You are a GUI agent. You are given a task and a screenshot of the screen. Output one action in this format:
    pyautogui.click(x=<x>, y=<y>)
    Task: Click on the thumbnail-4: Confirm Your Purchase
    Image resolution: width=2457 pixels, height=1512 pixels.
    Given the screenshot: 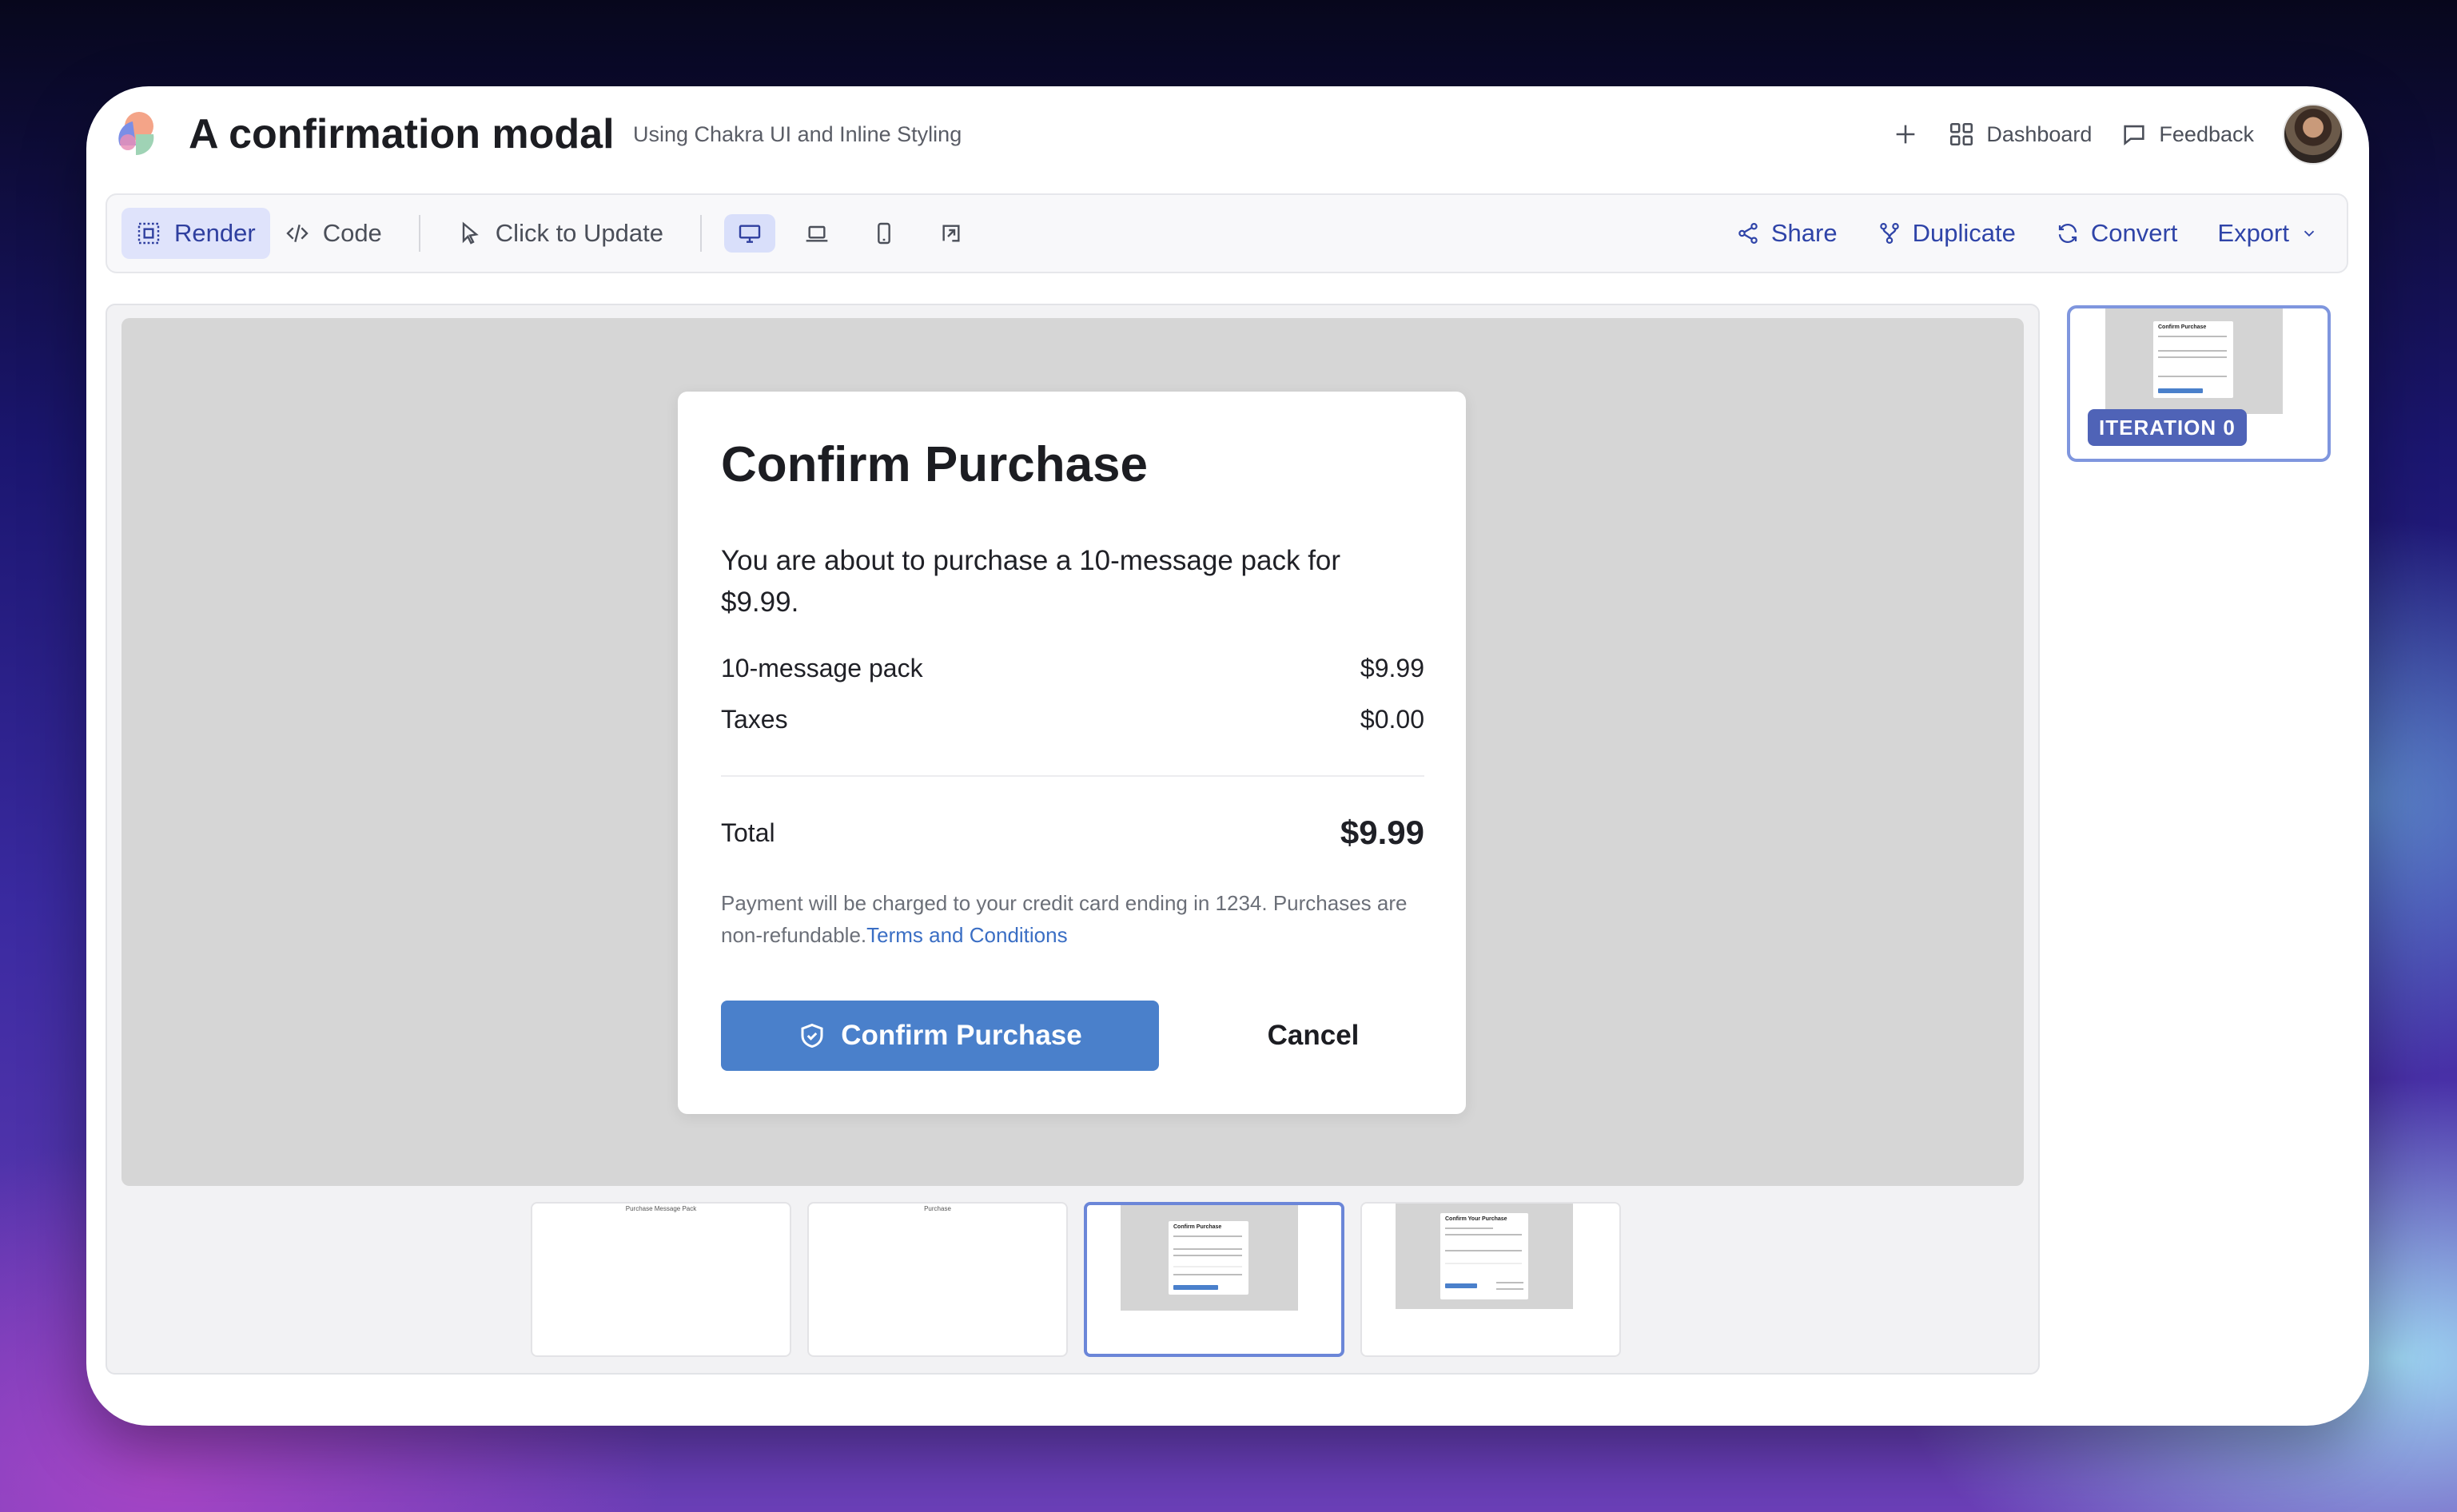 What is the action you would take?
    pyautogui.click(x=1490, y=1279)
    